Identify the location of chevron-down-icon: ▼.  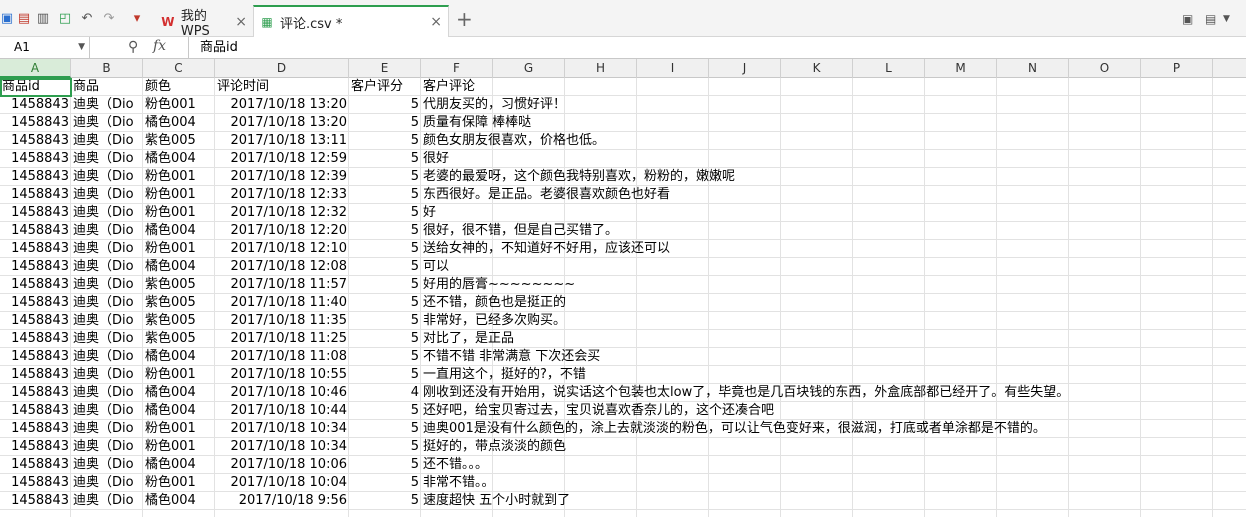
(81, 47).